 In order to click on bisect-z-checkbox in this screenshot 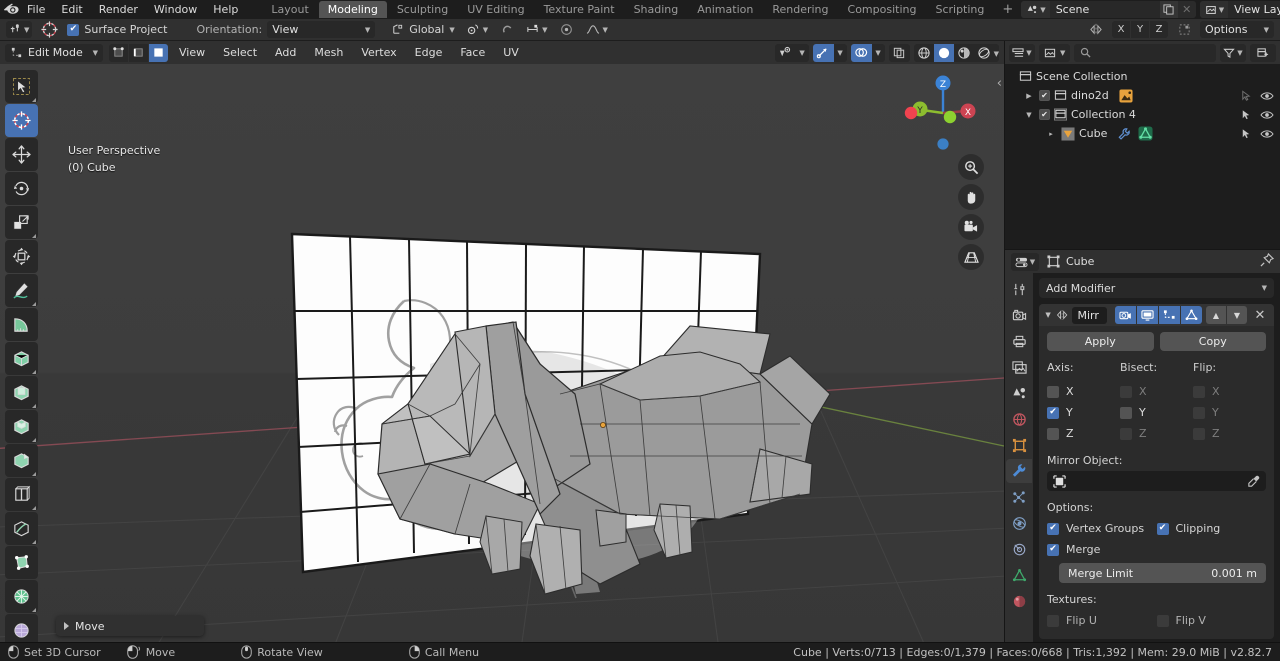, I will do `click(1126, 433)`.